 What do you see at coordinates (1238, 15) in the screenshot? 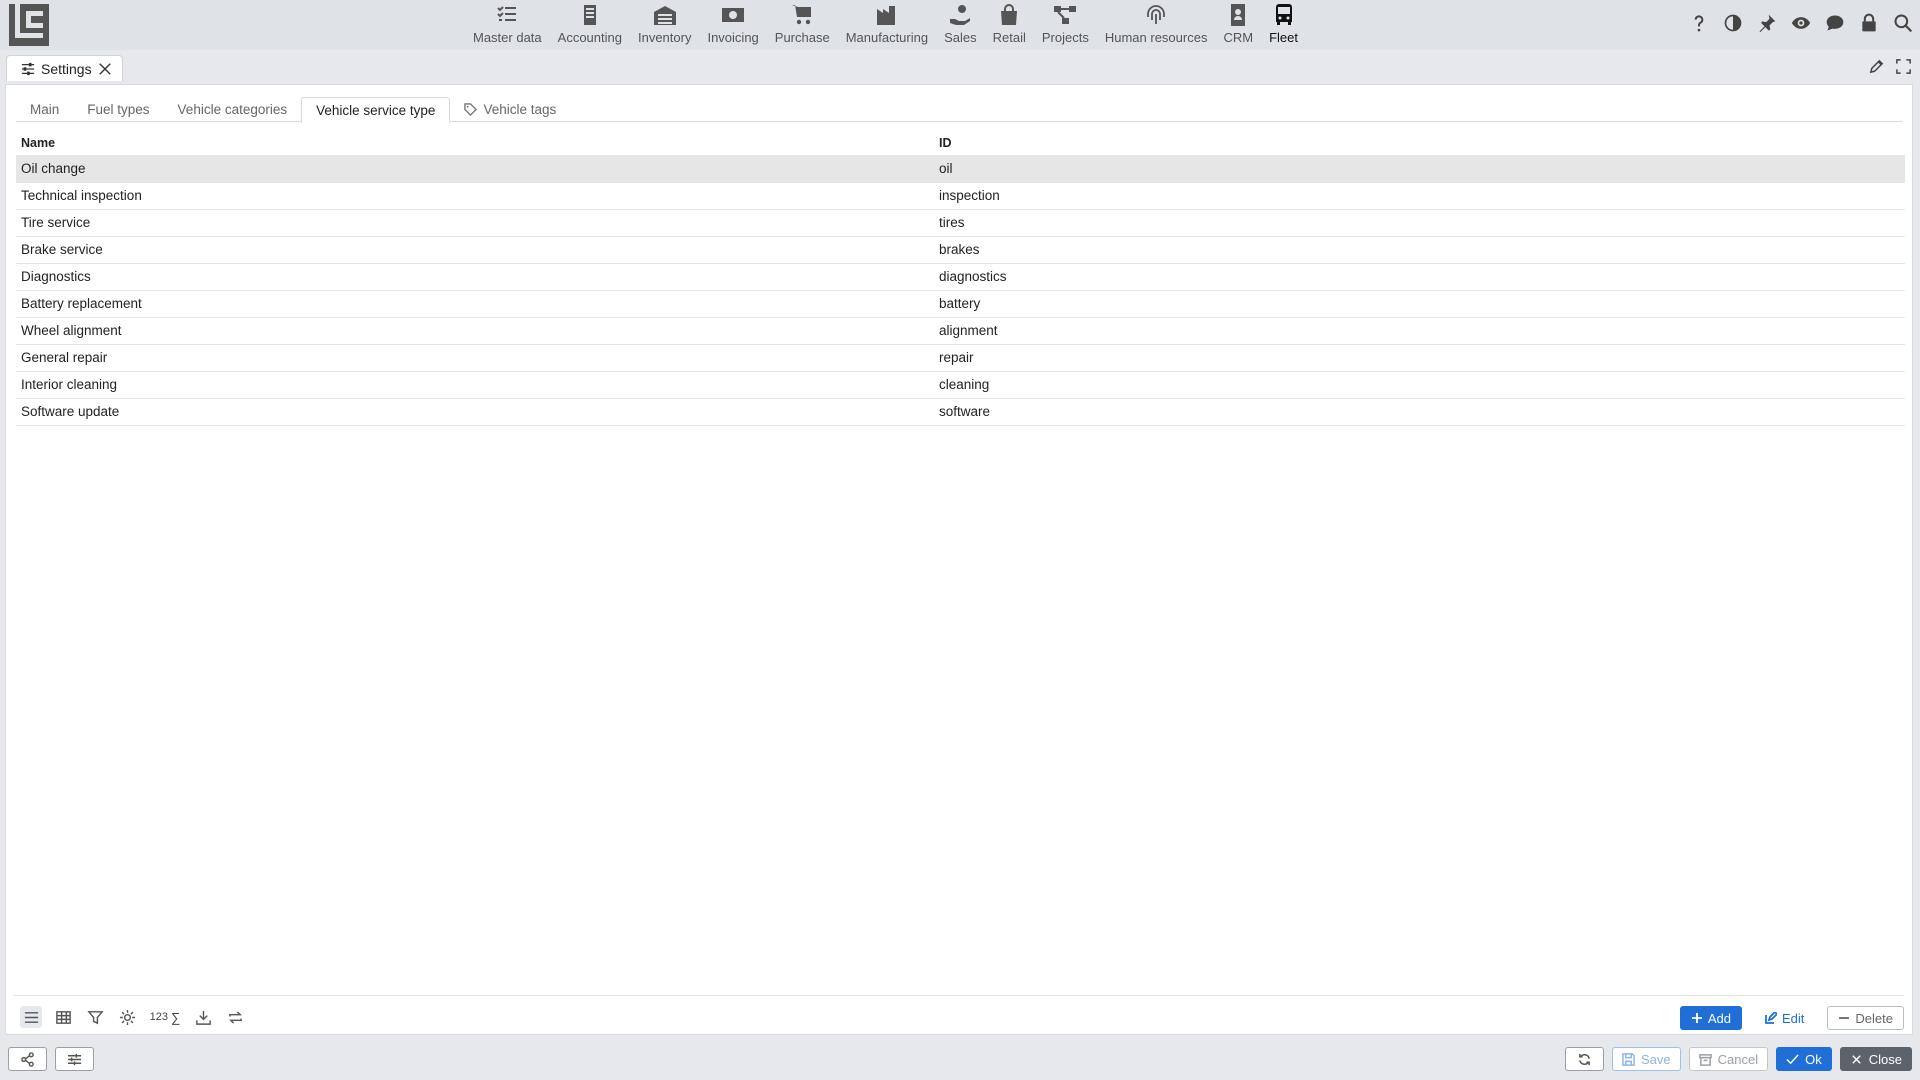
I see `contact-card-icon` at bounding box center [1238, 15].